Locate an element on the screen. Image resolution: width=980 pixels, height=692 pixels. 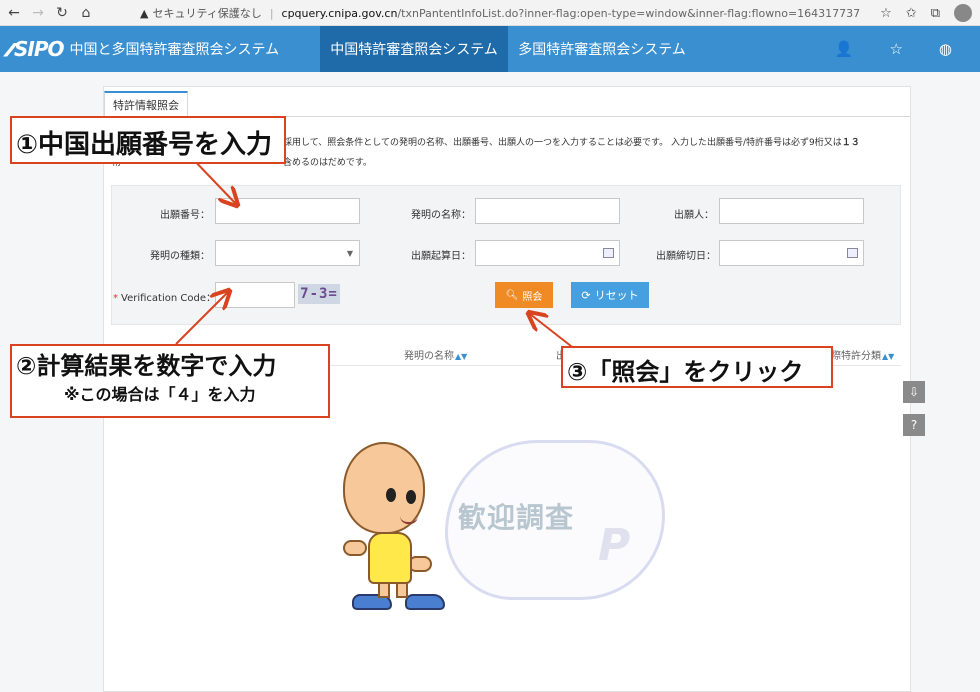
verification-label: * Verification Code： is located at coordinates (164, 298).